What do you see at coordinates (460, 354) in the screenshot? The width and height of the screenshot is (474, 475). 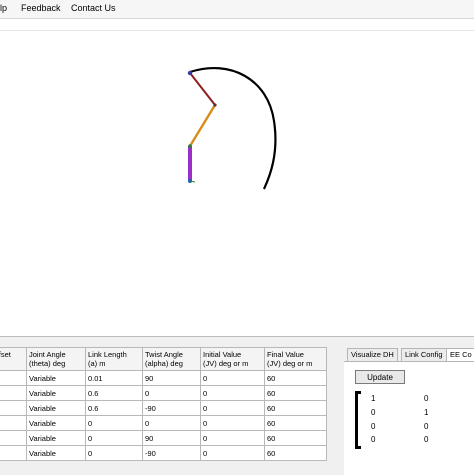 I see `tab-ee-config: EE Co` at bounding box center [460, 354].